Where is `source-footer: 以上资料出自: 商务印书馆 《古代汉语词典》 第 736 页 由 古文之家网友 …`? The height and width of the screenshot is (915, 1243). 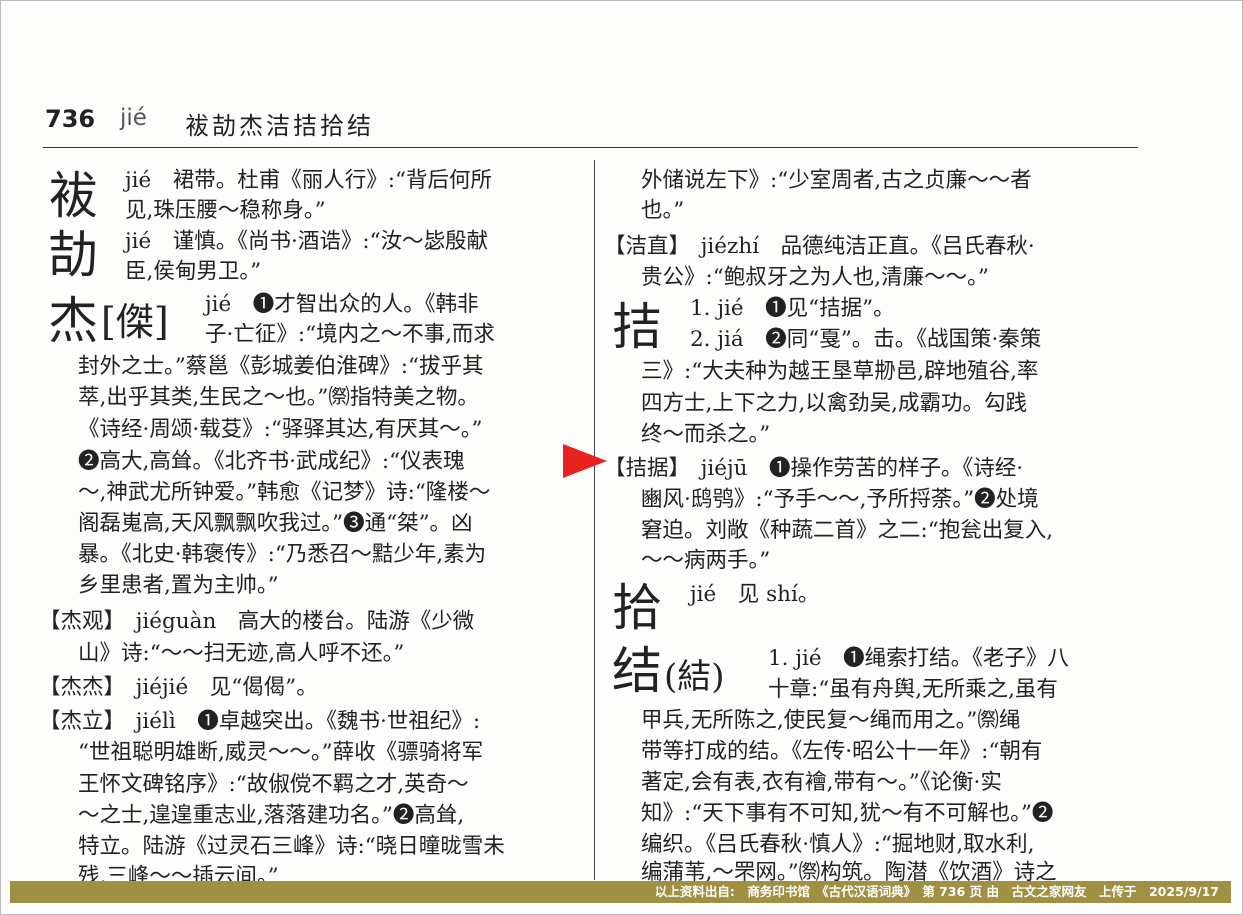
source-footer: 以上资料出自: 商务印书馆 《古代汉语词典》 第 736 页 由 古文之家网友 … is located at coordinates (620, 892).